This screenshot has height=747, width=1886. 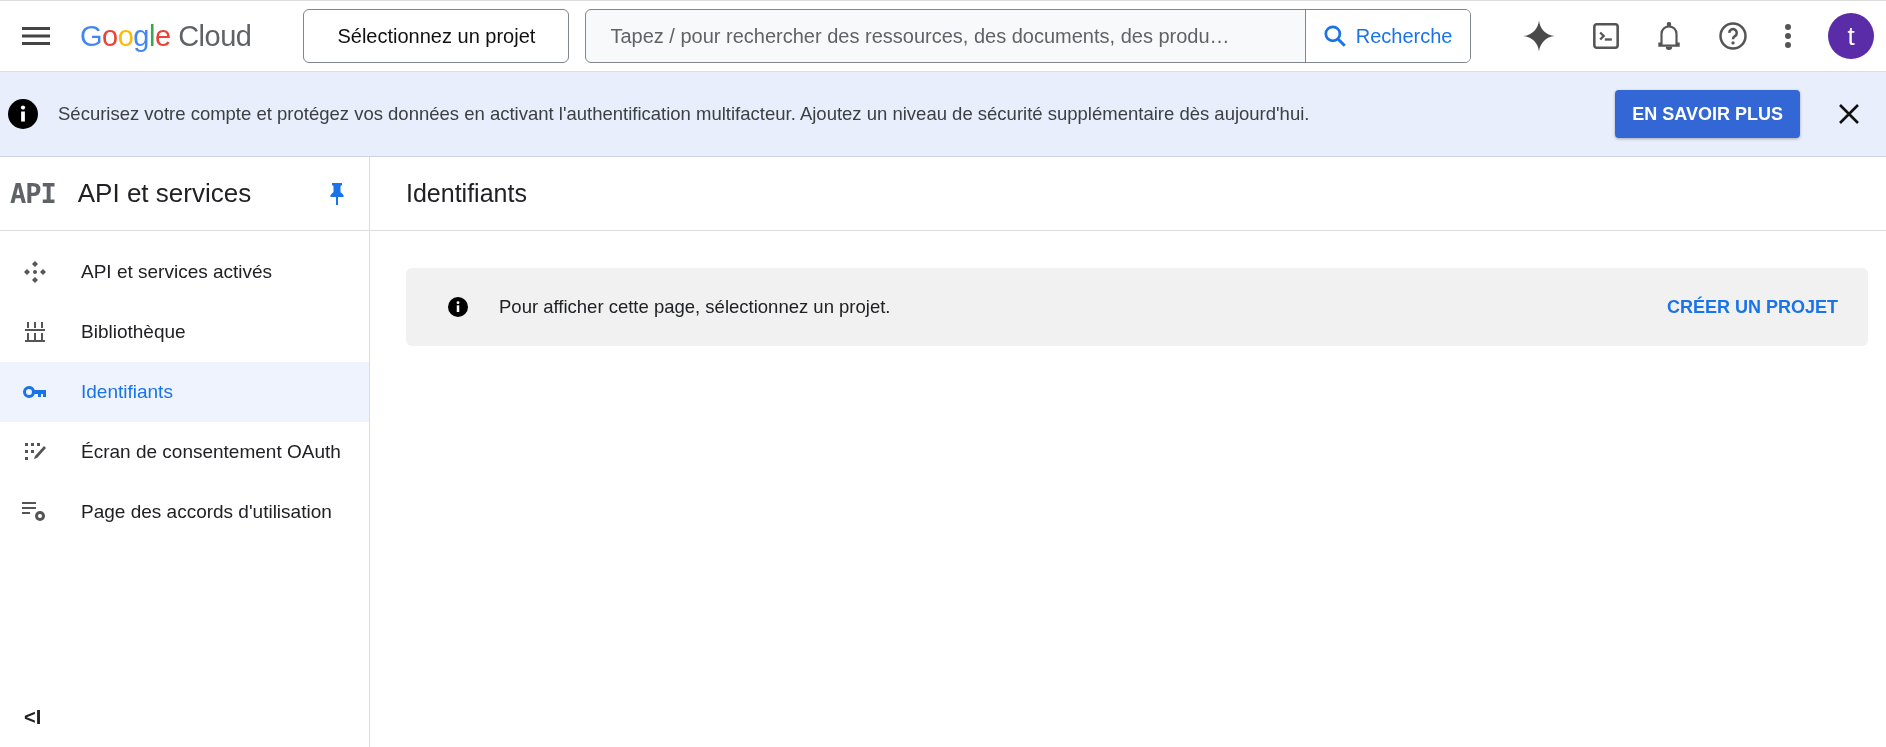 I want to click on terminal-icon, so click(x=1606, y=36).